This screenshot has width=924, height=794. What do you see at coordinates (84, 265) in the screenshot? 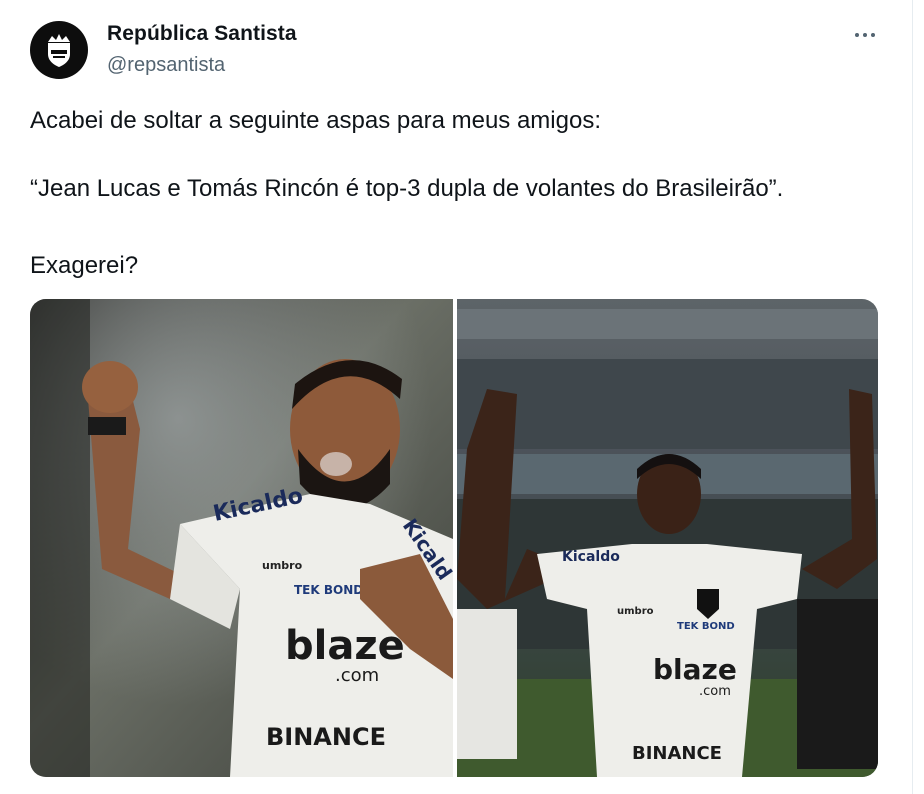
I see `tweet-text-question: Exagerei?` at bounding box center [84, 265].